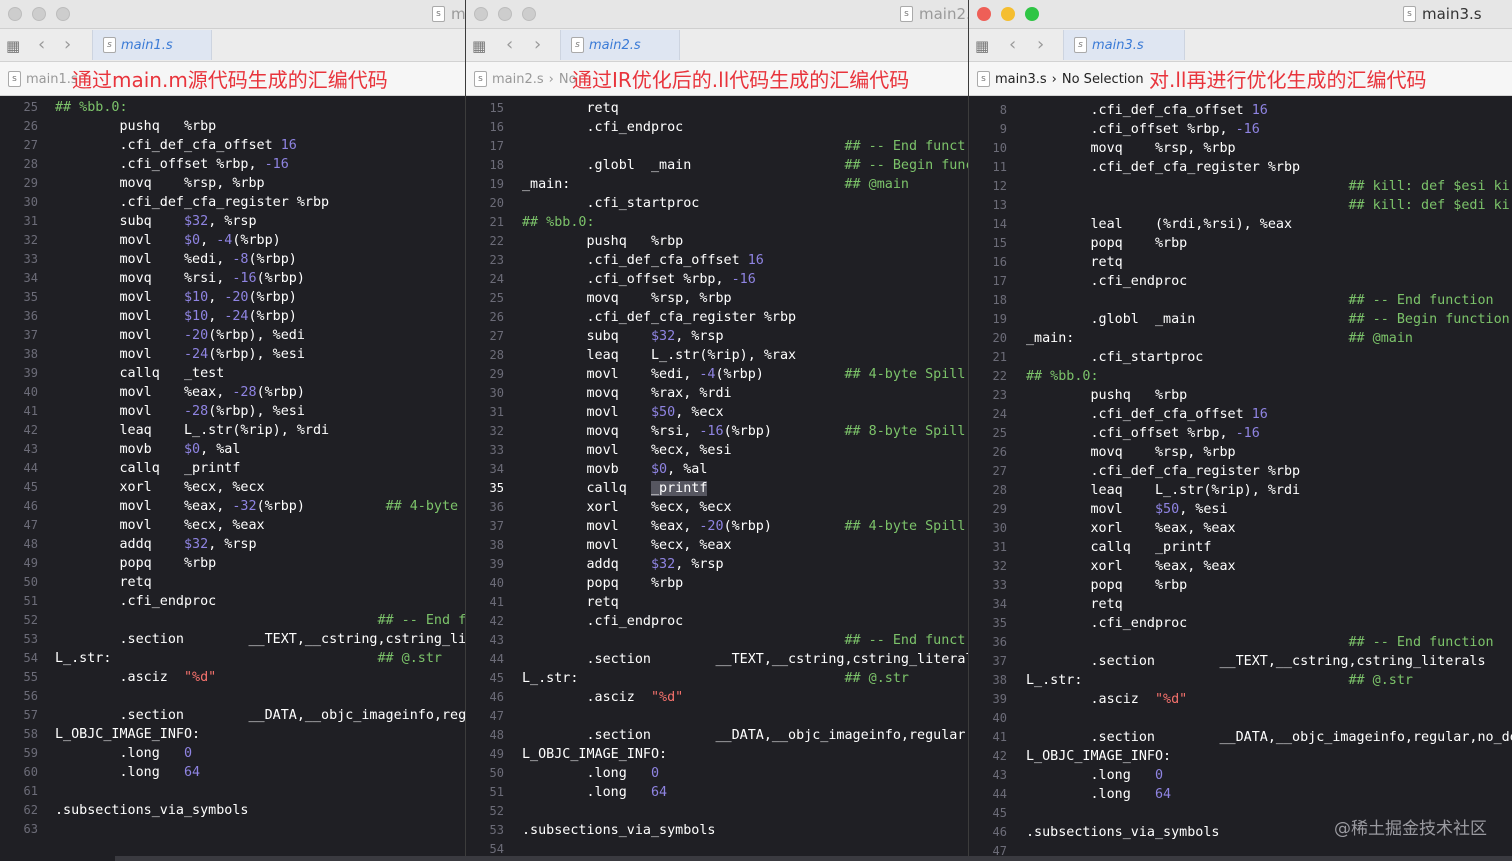  Describe the element at coordinates (717, 184) in the screenshot. I see `code-line: 19 _main: ## @main` at that location.